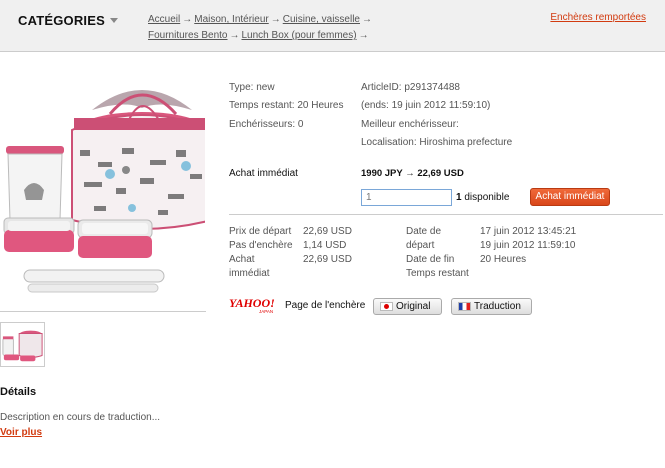 The height and width of the screenshot is (468, 665). Describe the element at coordinates (570, 197) in the screenshot. I see `buy-now-button: Achat immédiat` at that location.